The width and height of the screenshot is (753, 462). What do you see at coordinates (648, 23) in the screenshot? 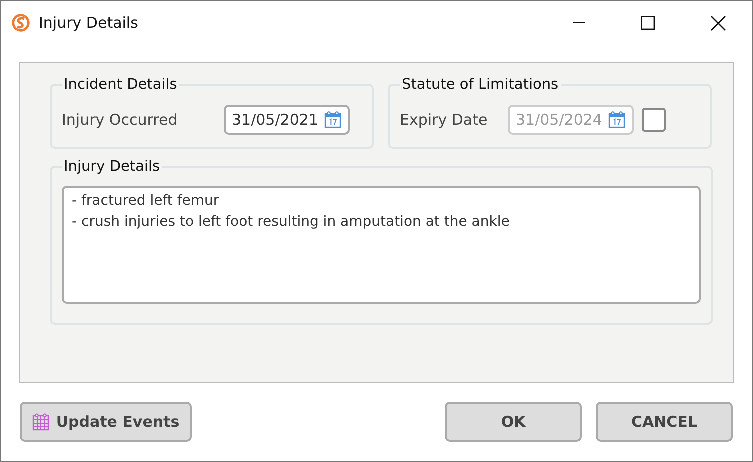
I see `maximize-icon` at bounding box center [648, 23].